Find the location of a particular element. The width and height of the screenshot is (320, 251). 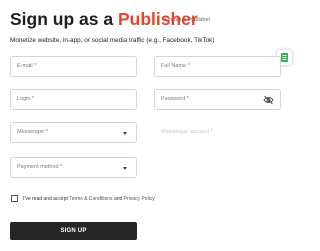

sign-up-button: SIGN UP is located at coordinates (73, 231).